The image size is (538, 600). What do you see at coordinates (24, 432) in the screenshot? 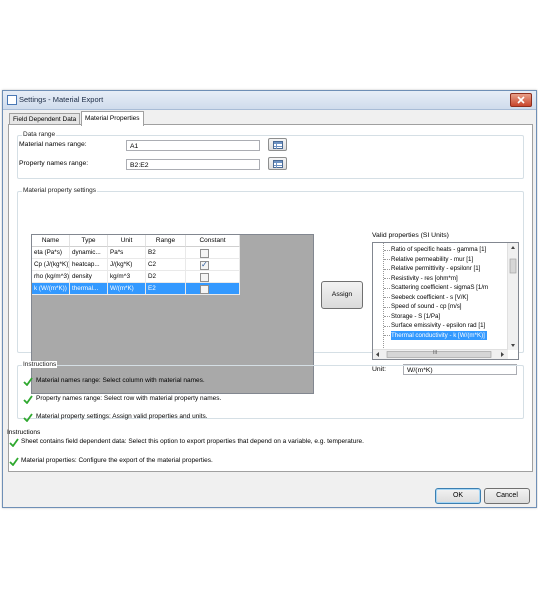
I see `outer-instructions-label: Instructions` at bounding box center [24, 432].